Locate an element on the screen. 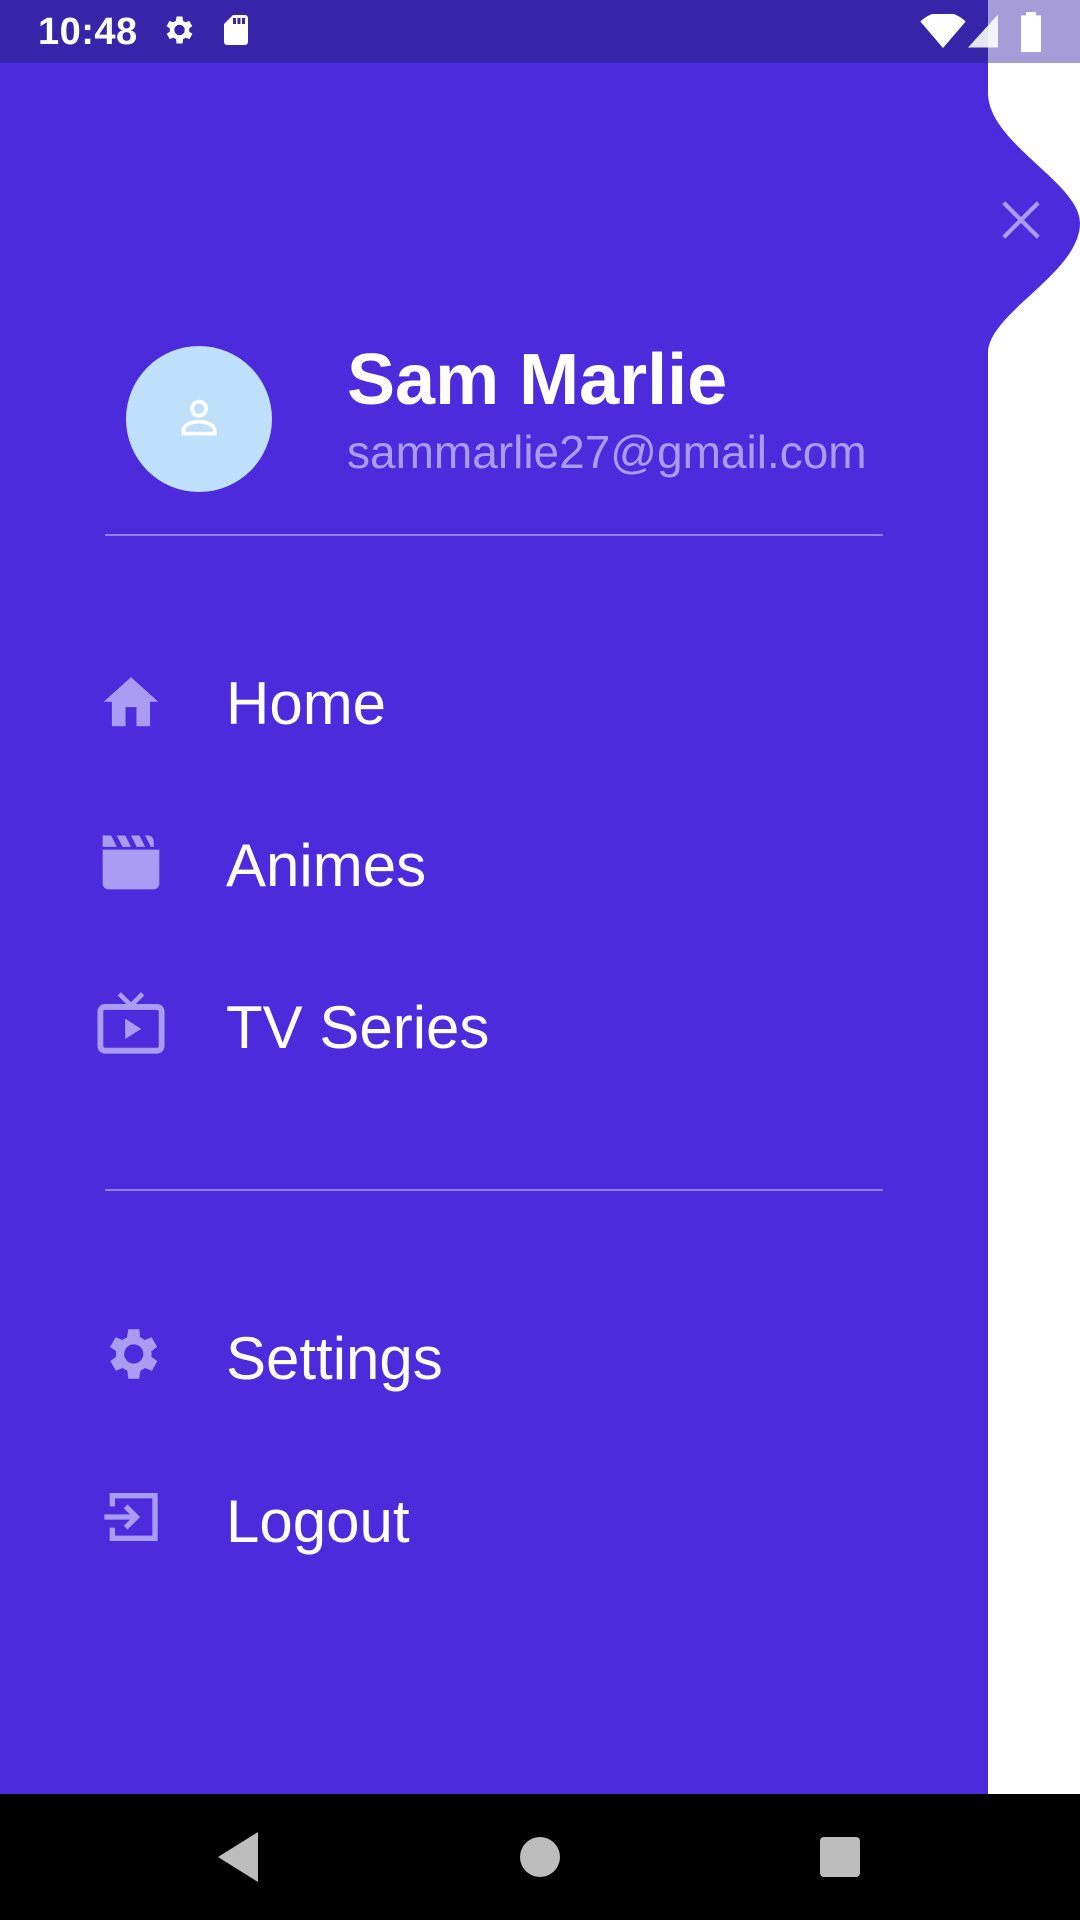 The width and height of the screenshot is (1080, 1920). menu-item-label: Settings is located at coordinates (334, 1358).